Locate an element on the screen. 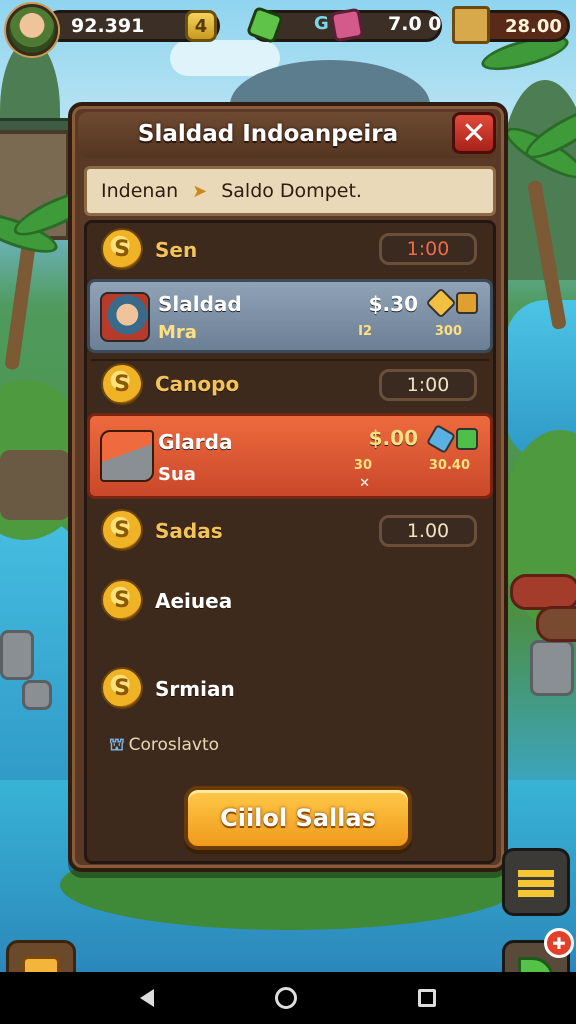 The width and height of the screenshot is (576, 1024). green-gem-icon is located at coordinates (467, 439).